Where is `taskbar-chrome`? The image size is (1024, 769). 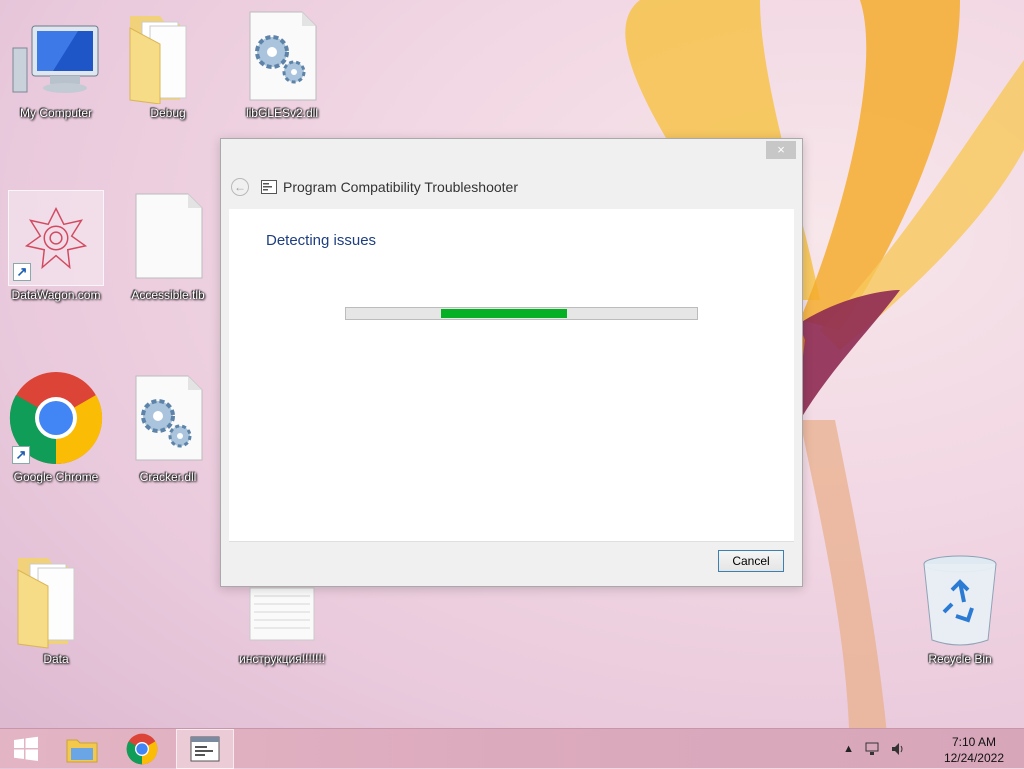 taskbar-chrome is located at coordinates (142, 749).